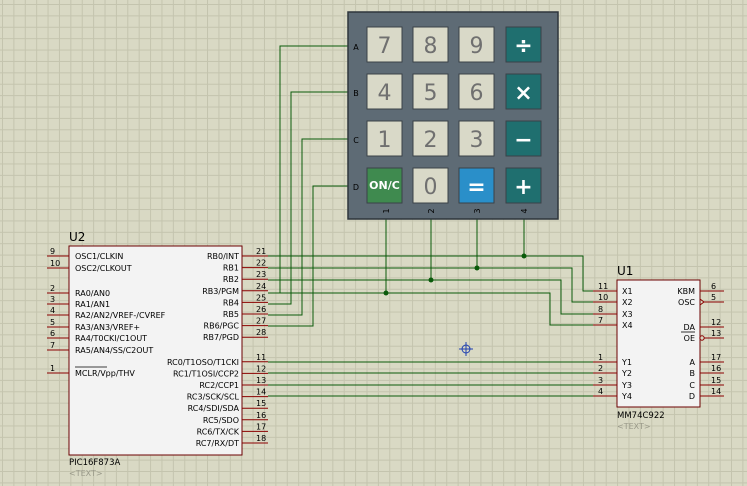 This screenshot has height=486, width=747. Describe the element at coordinates (261, 251) in the screenshot. I see `pin-number: 21` at that location.